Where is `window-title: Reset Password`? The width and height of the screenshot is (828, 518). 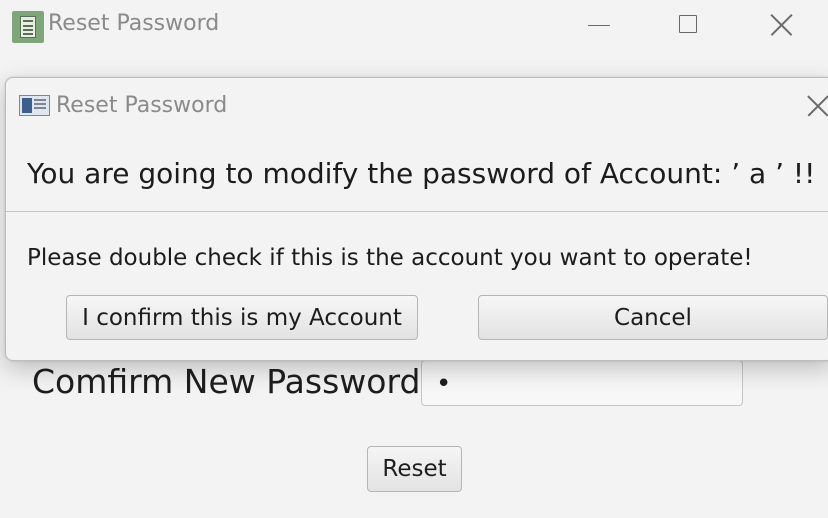
window-title: Reset Password is located at coordinates (134, 23).